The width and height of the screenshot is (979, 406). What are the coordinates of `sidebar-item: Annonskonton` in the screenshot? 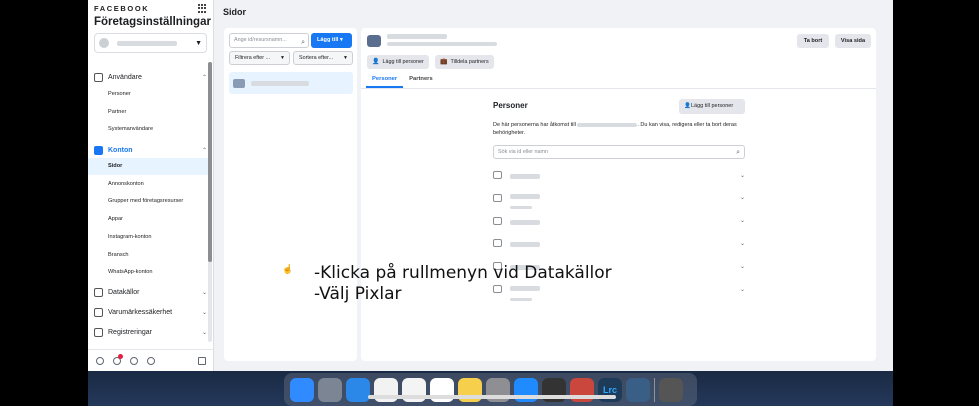 It's located at (148, 184).